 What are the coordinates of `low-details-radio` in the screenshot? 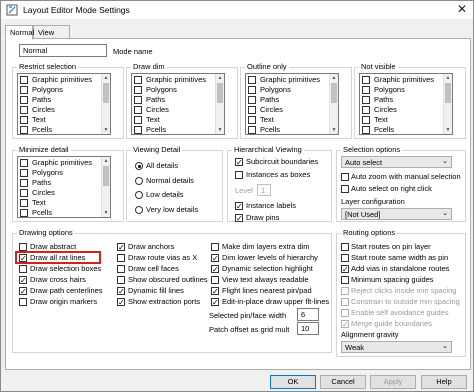 It's located at (139, 195).